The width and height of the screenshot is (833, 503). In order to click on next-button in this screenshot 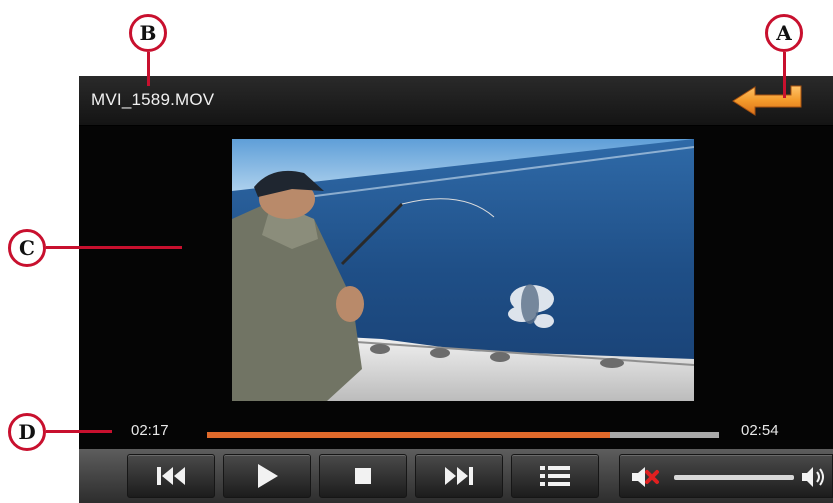, I will do `click(459, 476)`.